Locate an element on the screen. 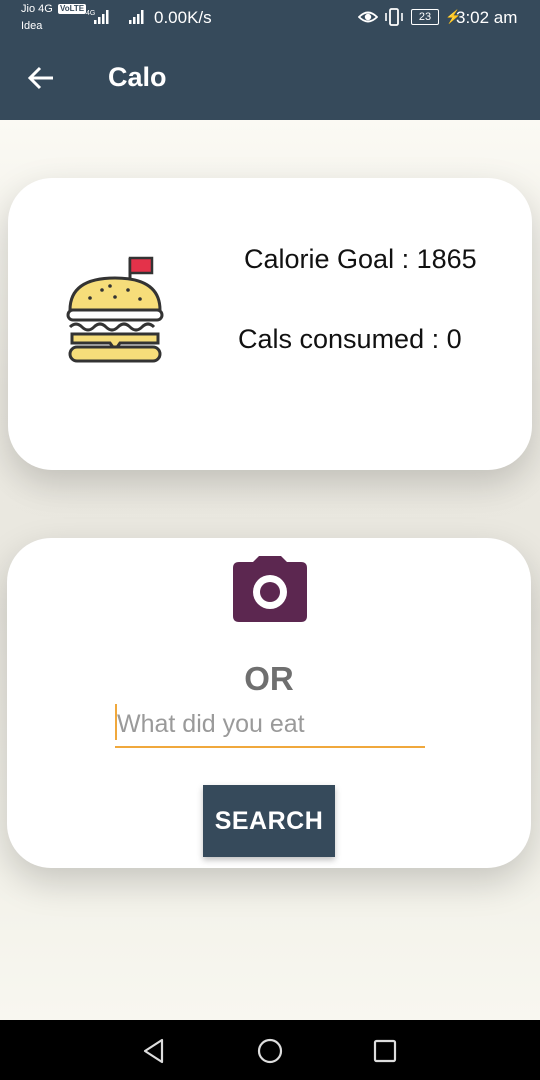 Image resolution: width=540 pixels, height=1080 pixels. nav-recents-icon is located at coordinates (385, 1051).